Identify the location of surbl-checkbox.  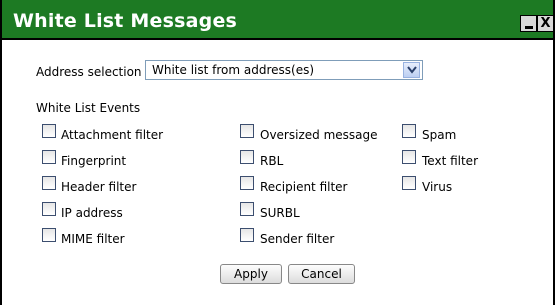
(247, 209).